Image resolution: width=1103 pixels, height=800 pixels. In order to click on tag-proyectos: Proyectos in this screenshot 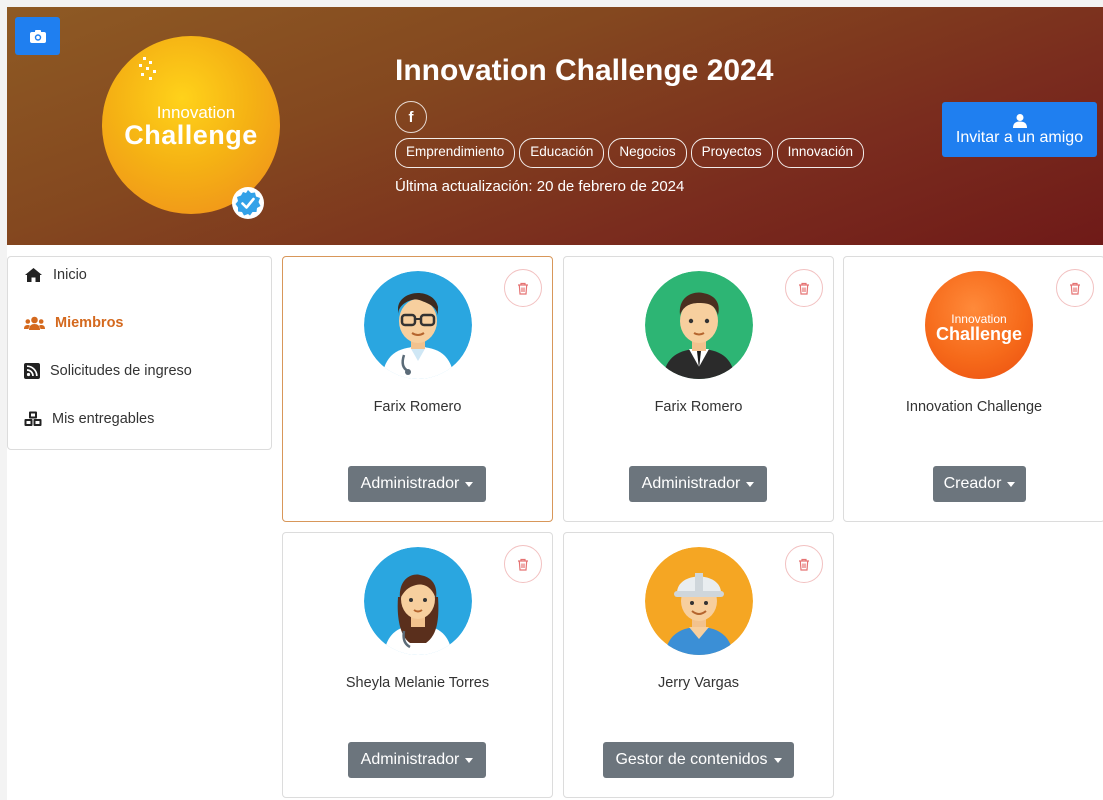, I will do `click(731, 153)`.